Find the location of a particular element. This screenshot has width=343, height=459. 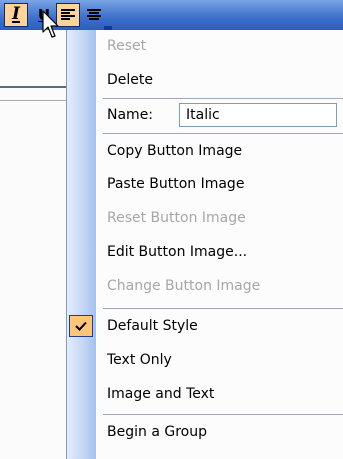

name-field is located at coordinates (258, 115).